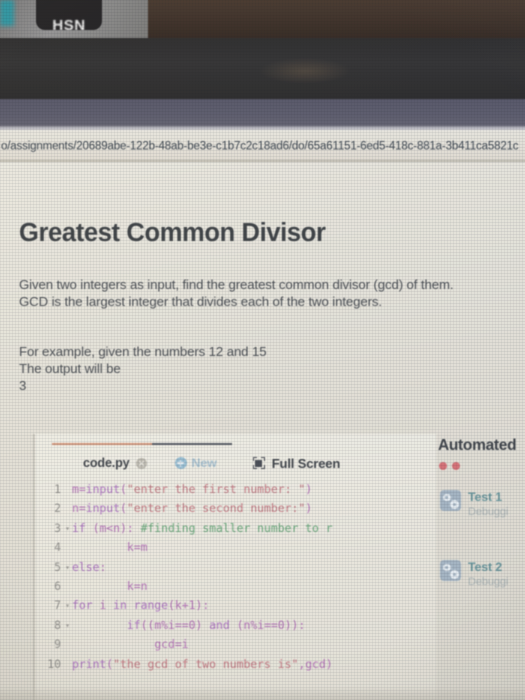  What do you see at coordinates (143, 351) in the screenshot?
I see `example-line-1: For example, given the numbers 12 and 15` at bounding box center [143, 351].